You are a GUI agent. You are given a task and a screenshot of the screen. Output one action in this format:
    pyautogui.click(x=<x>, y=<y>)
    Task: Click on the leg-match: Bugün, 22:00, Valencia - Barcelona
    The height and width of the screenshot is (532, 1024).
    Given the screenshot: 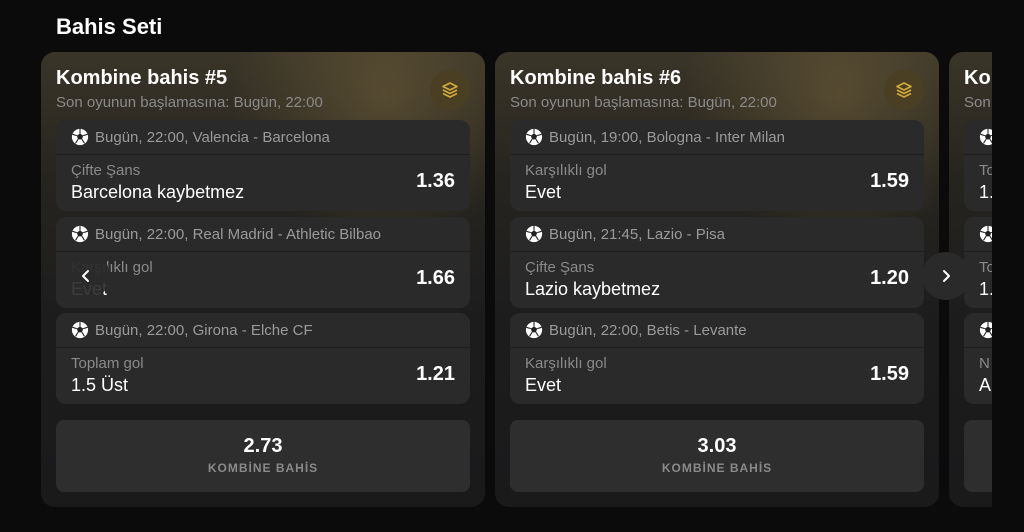 What is the action you would take?
    pyautogui.click(x=263, y=137)
    